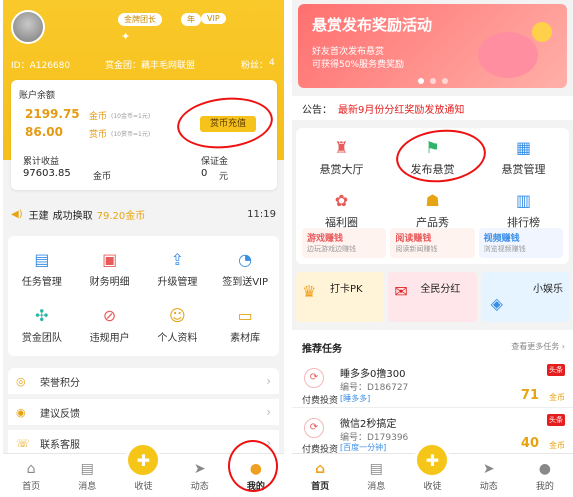  I want to click on earn-title: 累计收益, so click(41, 162).